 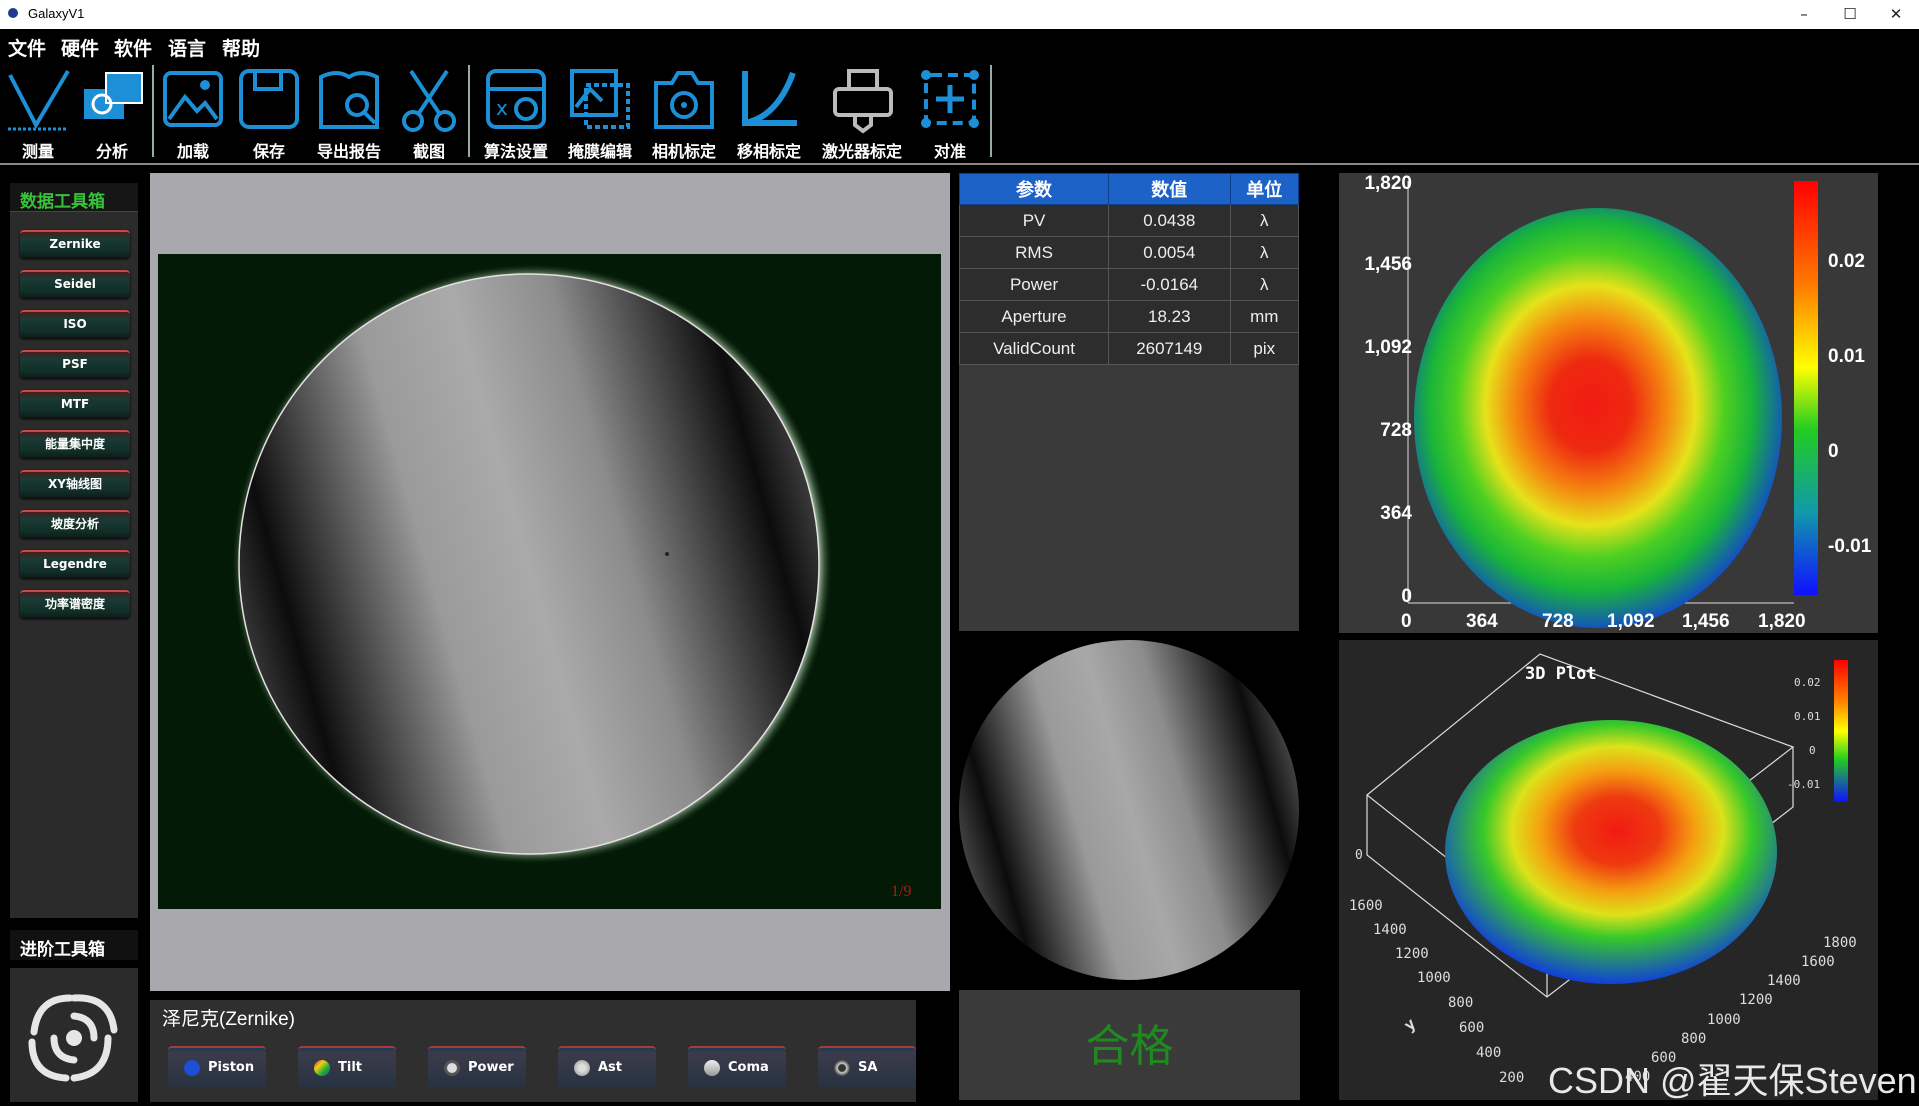 I want to click on piston-icon, so click(x=192, y=1068).